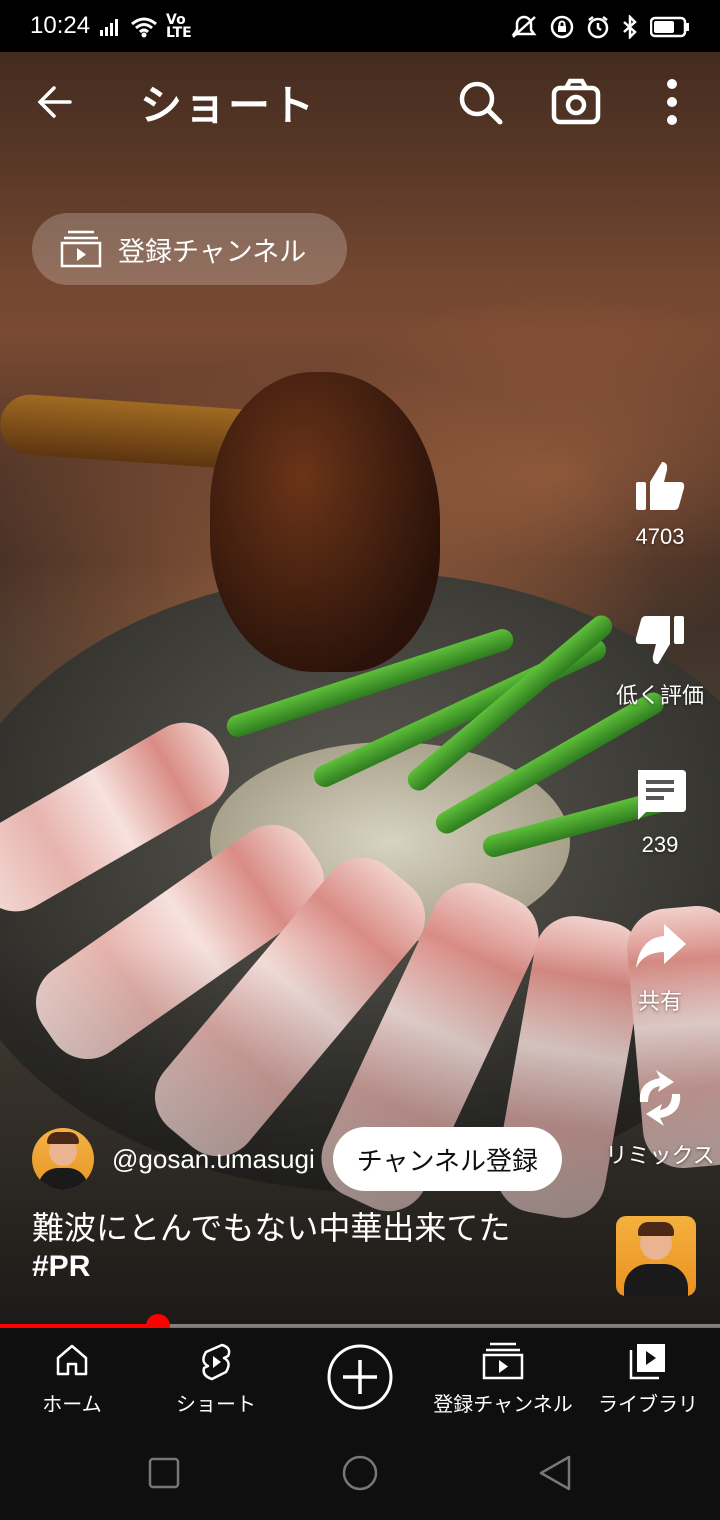 This screenshot has height=1520, width=720. I want to click on comment-icon, so click(662, 795).